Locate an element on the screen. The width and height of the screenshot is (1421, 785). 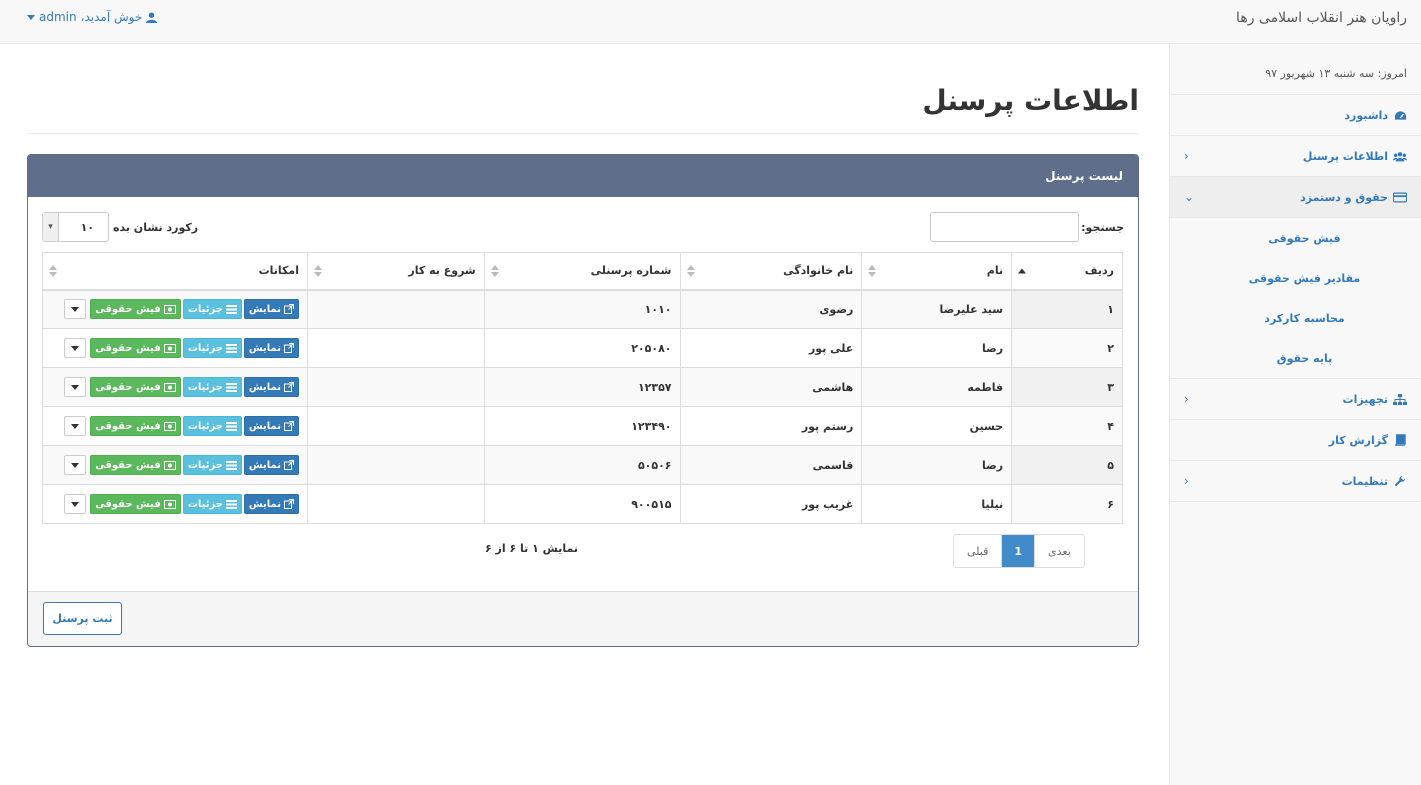
sidebar-item-personnel: اطلاعات پرسنل ‹ is located at coordinates (1295, 156).